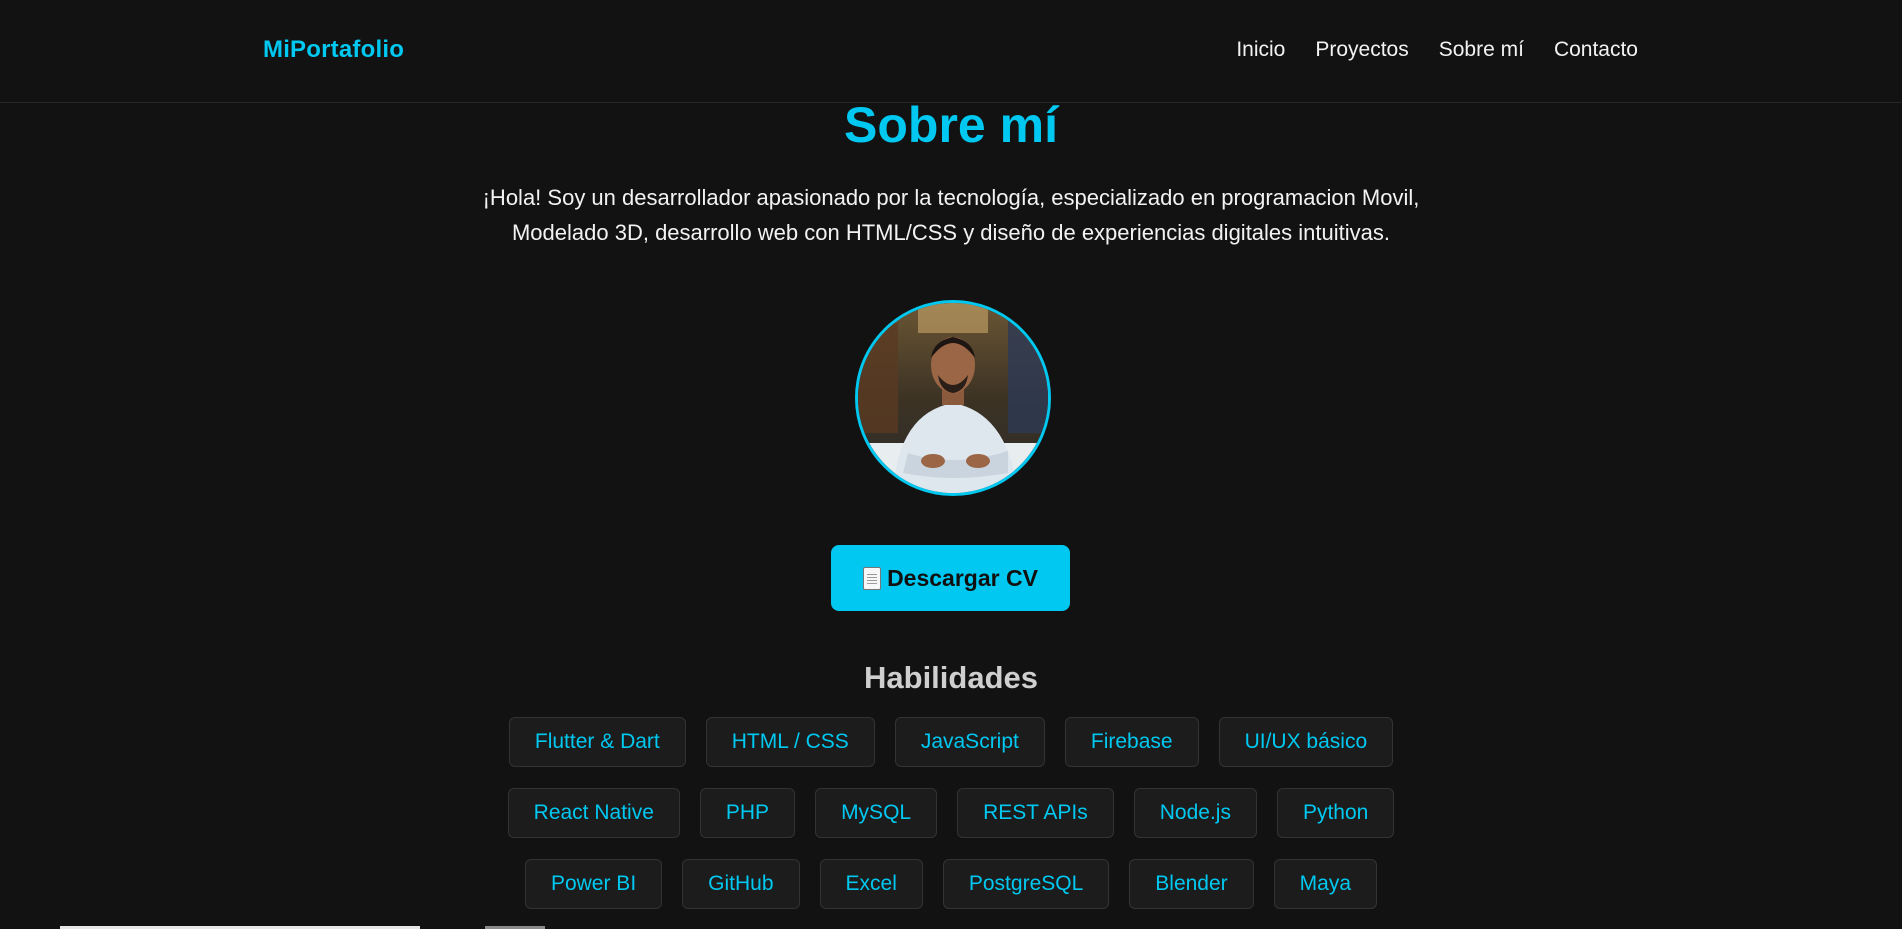 Image resolution: width=1902 pixels, height=929 pixels. What do you see at coordinates (1026, 884) in the screenshot?
I see `skill-tag: PostgreSQL` at bounding box center [1026, 884].